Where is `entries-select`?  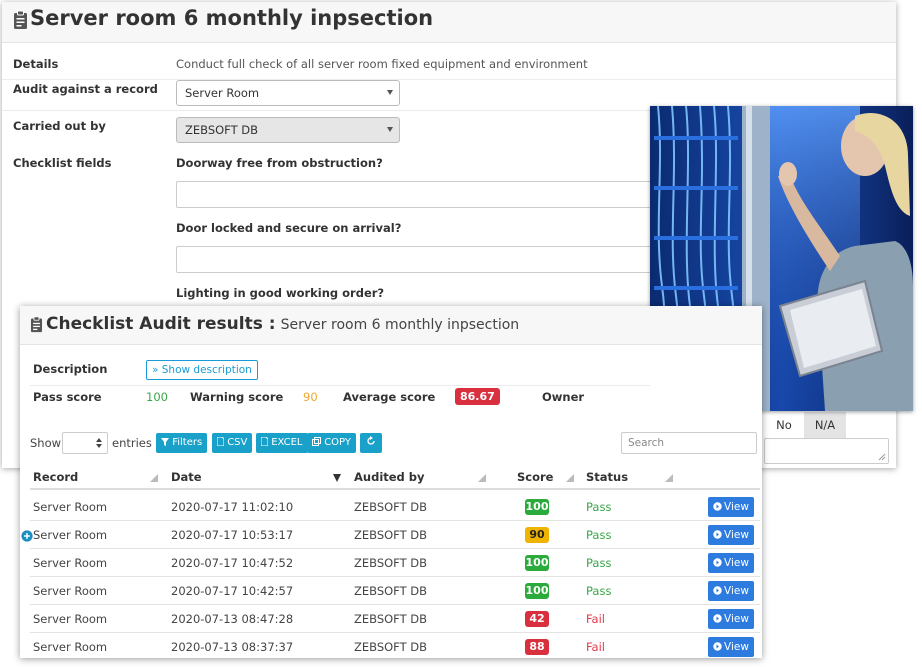 entries-select is located at coordinates (85, 443).